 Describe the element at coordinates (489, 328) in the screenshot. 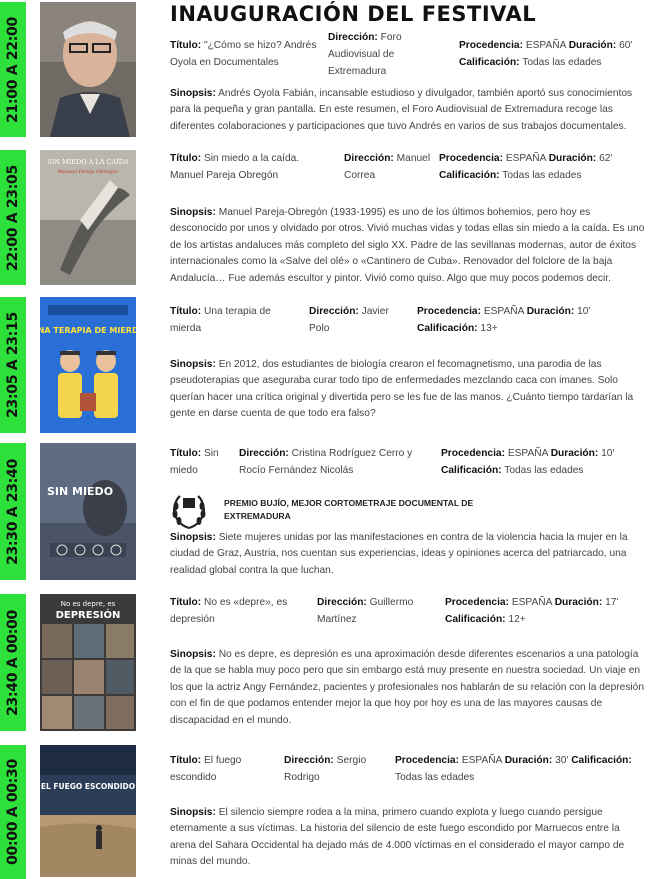

I see `film-rating: 13+` at that location.